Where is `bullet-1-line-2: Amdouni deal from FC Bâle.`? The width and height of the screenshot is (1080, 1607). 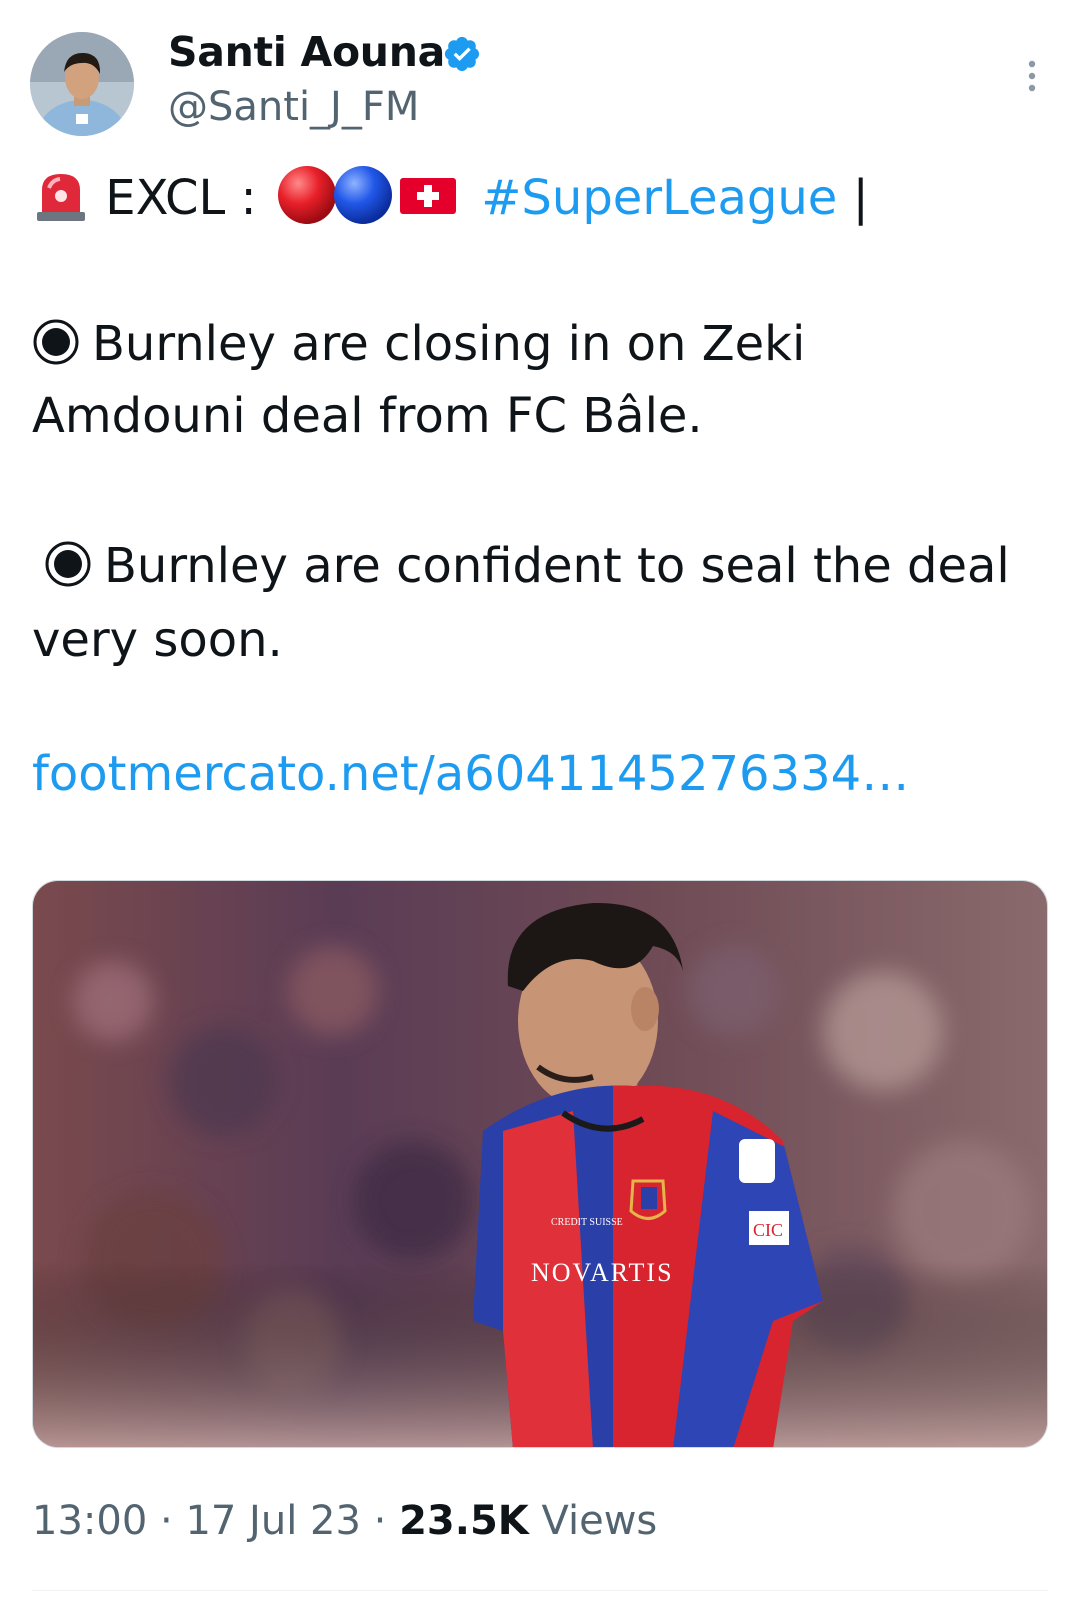
bullet-1-line-2: Amdouni deal from FC Bâle. is located at coordinates (367, 416).